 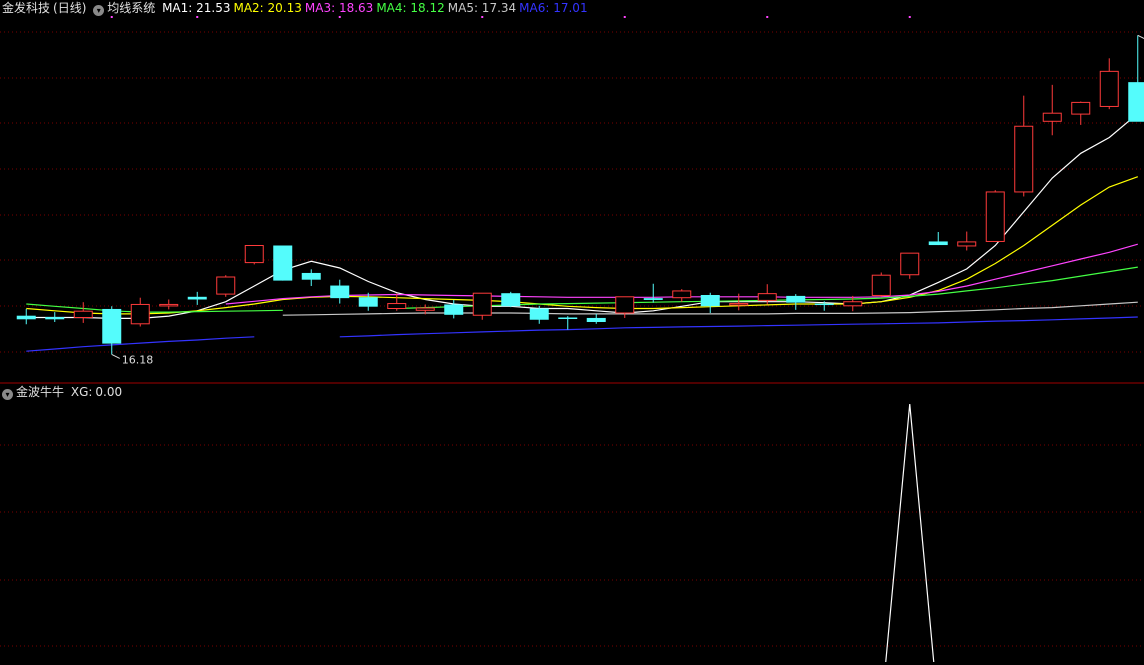 What do you see at coordinates (7, 394) in the screenshot?
I see `sub-indicator-menu-icon: ▾` at bounding box center [7, 394].